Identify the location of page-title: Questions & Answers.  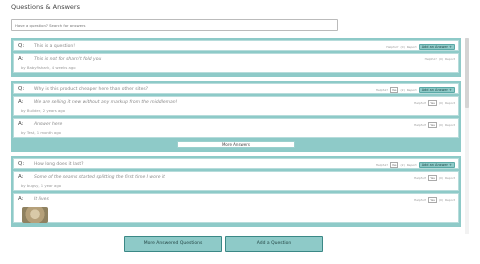
(45, 7).